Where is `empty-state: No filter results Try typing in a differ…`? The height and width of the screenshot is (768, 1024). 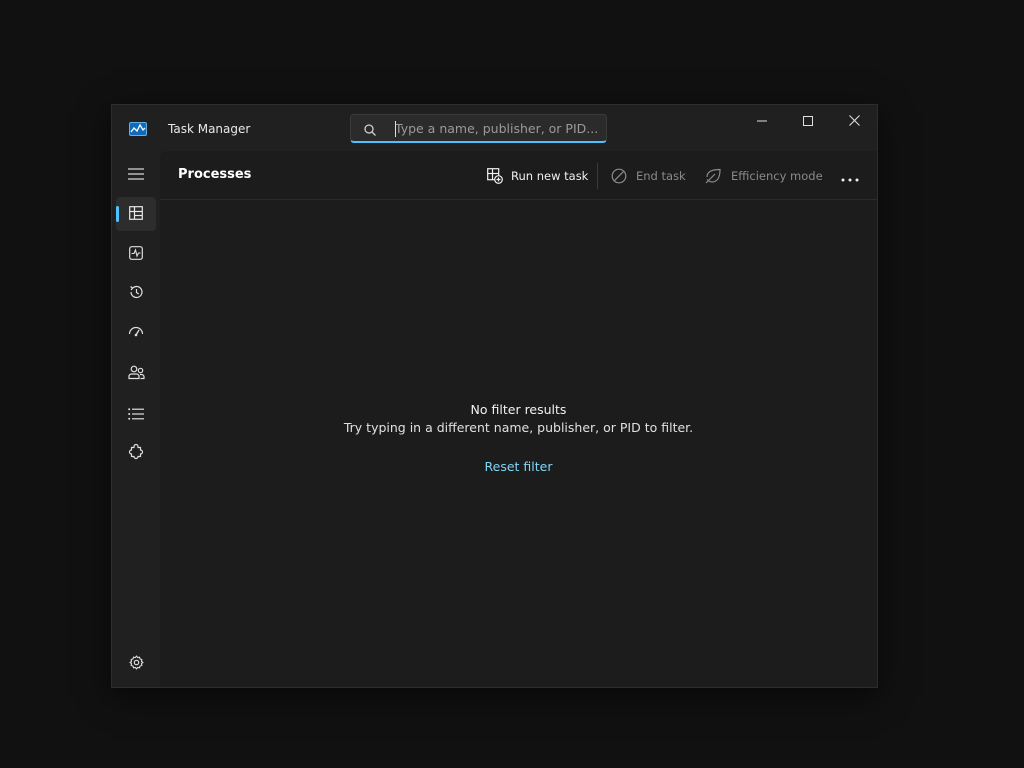 empty-state: No filter results Try typing in a differ… is located at coordinates (518, 438).